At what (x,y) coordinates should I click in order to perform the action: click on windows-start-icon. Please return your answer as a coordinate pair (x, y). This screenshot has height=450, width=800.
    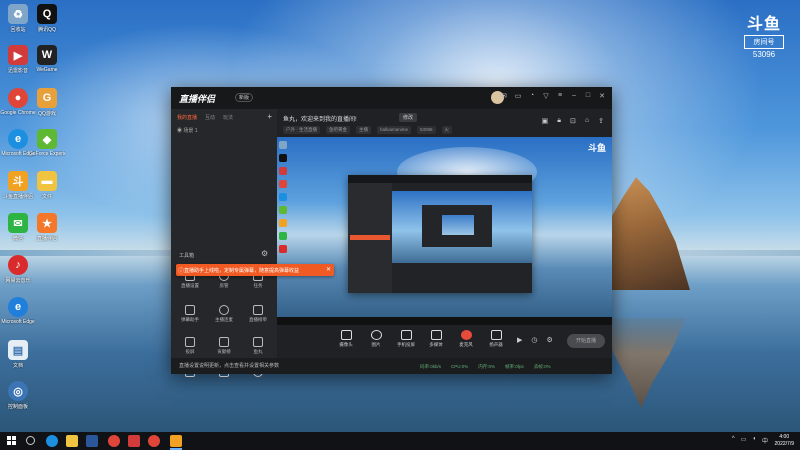
    Looking at the image, I should click on (11, 440).